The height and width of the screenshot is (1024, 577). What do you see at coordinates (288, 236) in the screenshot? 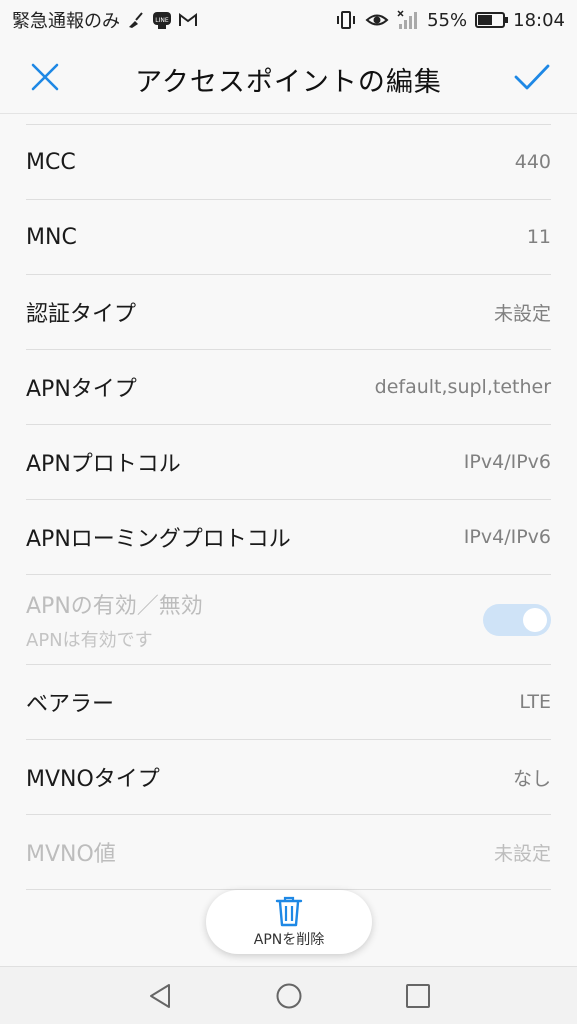
I see `setting-row-mnc: MNC 11` at bounding box center [288, 236].